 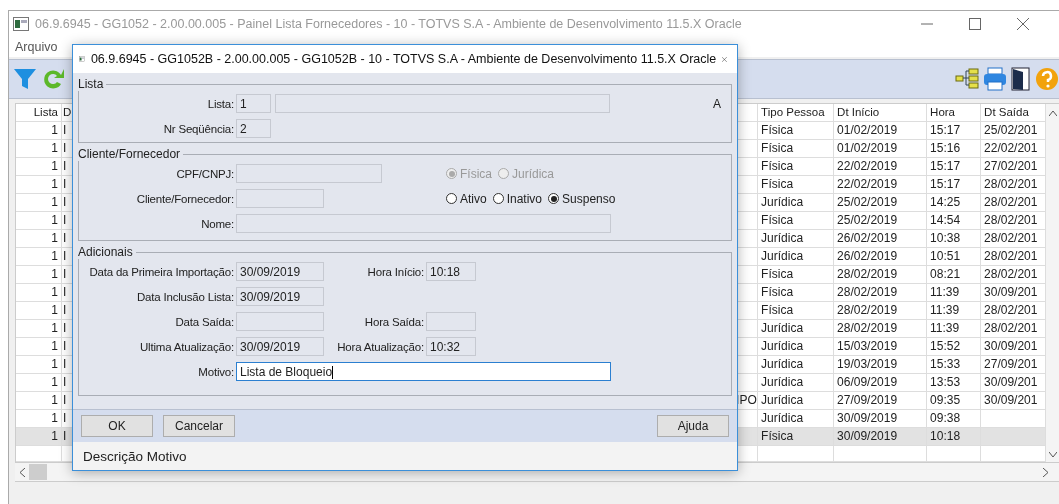 What do you see at coordinates (216, 371) in the screenshot?
I see `field-label: Motivo:` at bounding box center [216, 371].